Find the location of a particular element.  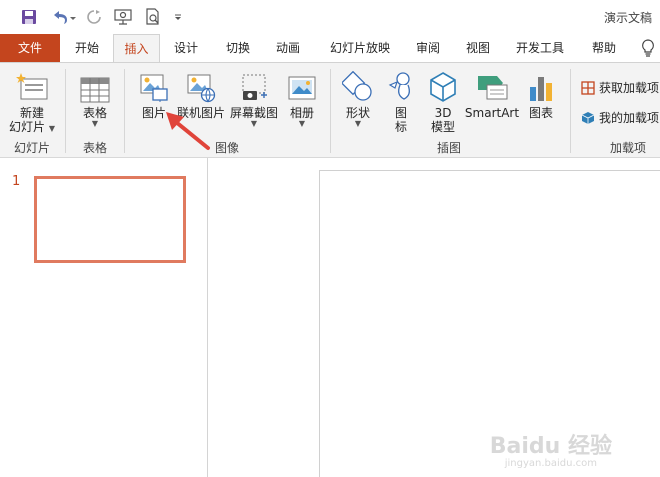

slide-number: 1 is located at coordinates (16, 181).